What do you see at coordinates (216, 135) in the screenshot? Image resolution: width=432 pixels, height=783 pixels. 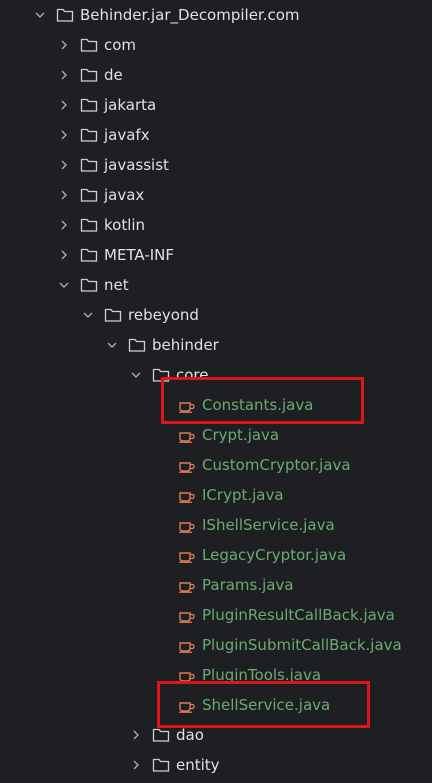 I see `tree-node-folder: javafx` at bounding box center [216, 135].